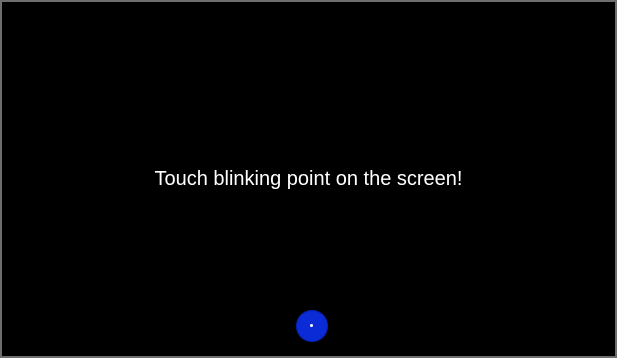 The image size is (617, 358). I want to click on target-center-dot, so click(311, 325).